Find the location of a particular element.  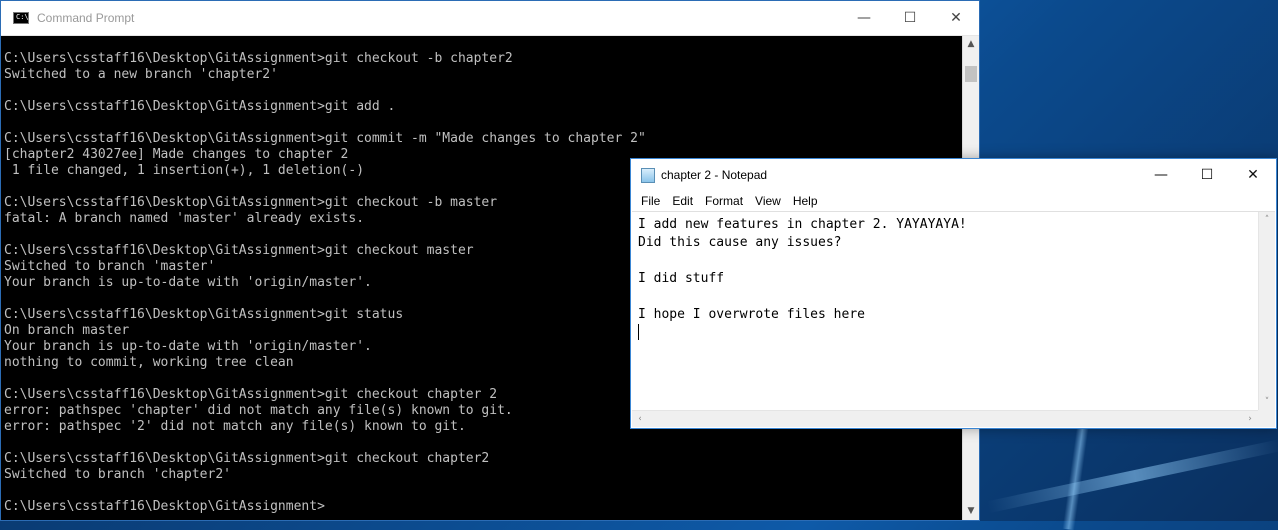

text-caret is located at coordinates (638, 332).